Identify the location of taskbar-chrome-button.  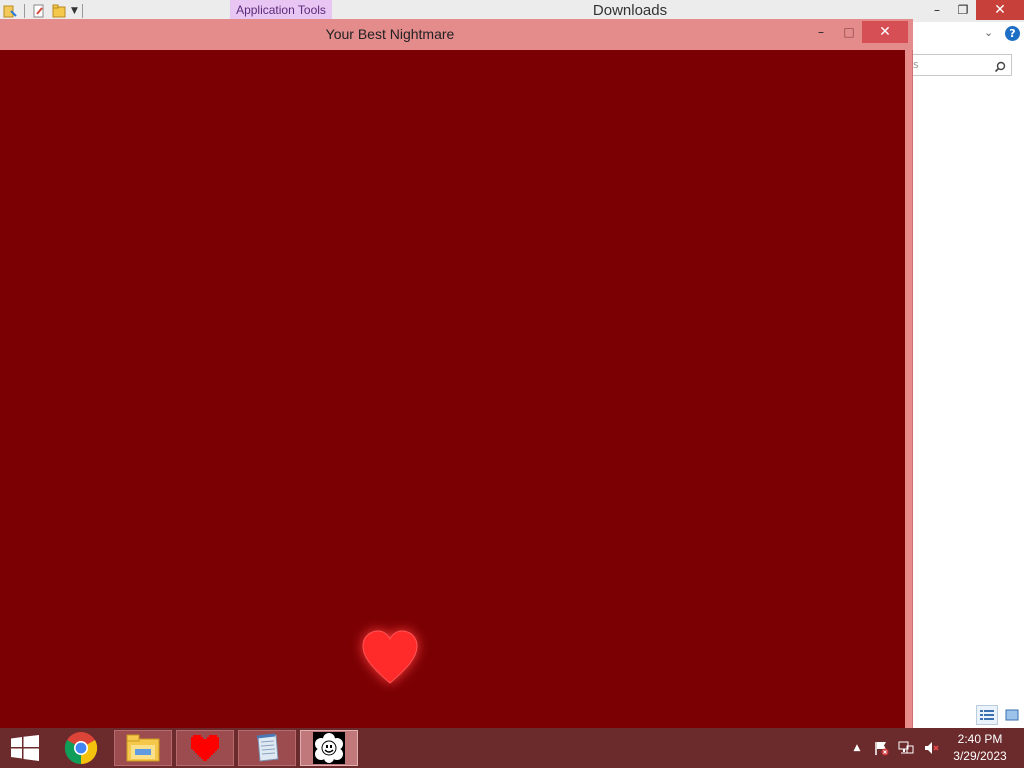
(81, 748).